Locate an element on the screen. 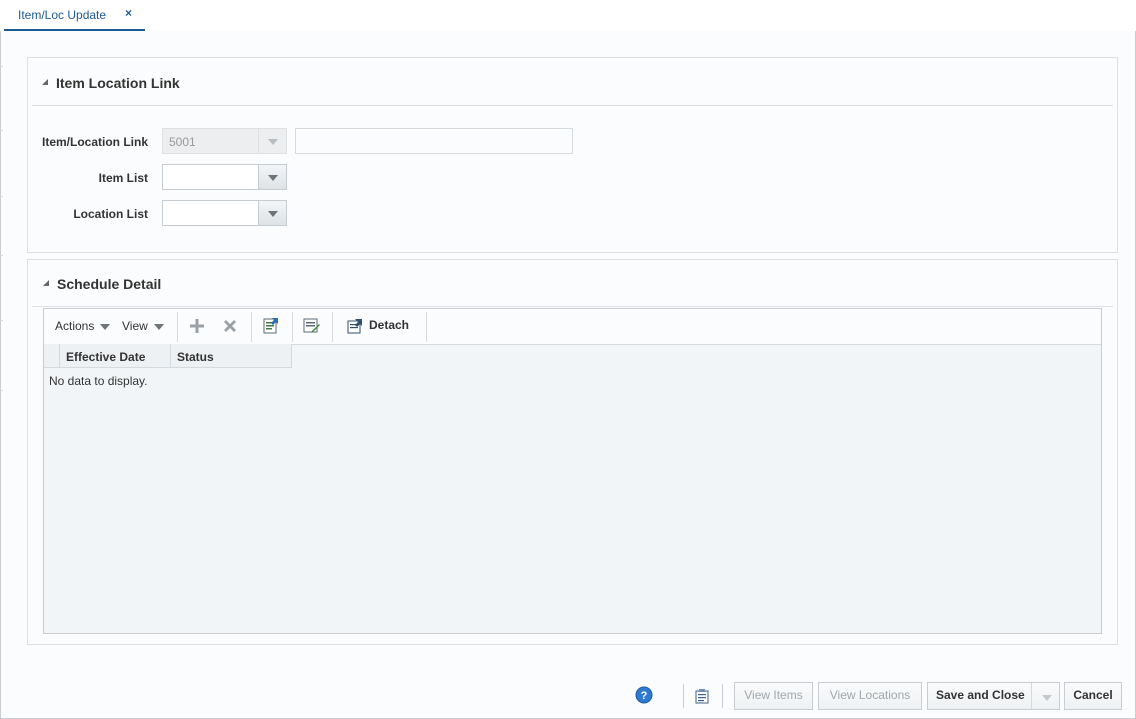  tab-strip: Item/Loc Update × is located at coordinates (568, 15).